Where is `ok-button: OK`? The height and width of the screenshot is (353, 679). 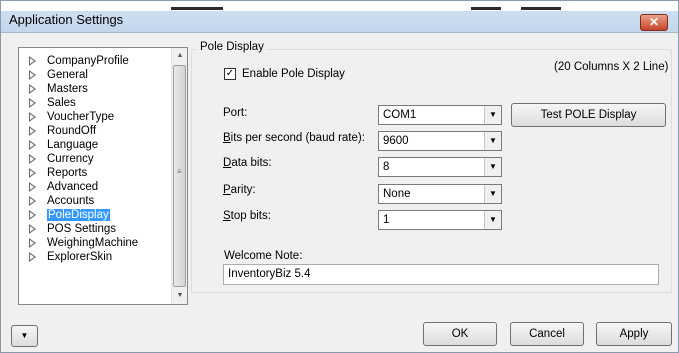
ok-button: OK is located at coordinates (460, 334).